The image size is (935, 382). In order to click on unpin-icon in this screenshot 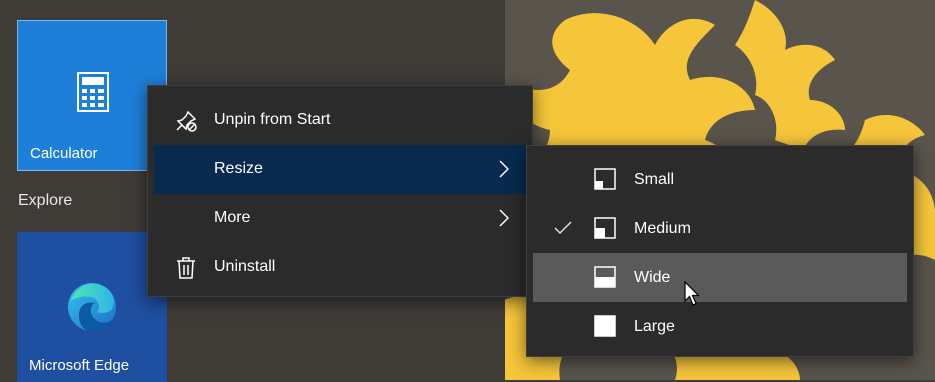, I will do `click(186, 121)`.